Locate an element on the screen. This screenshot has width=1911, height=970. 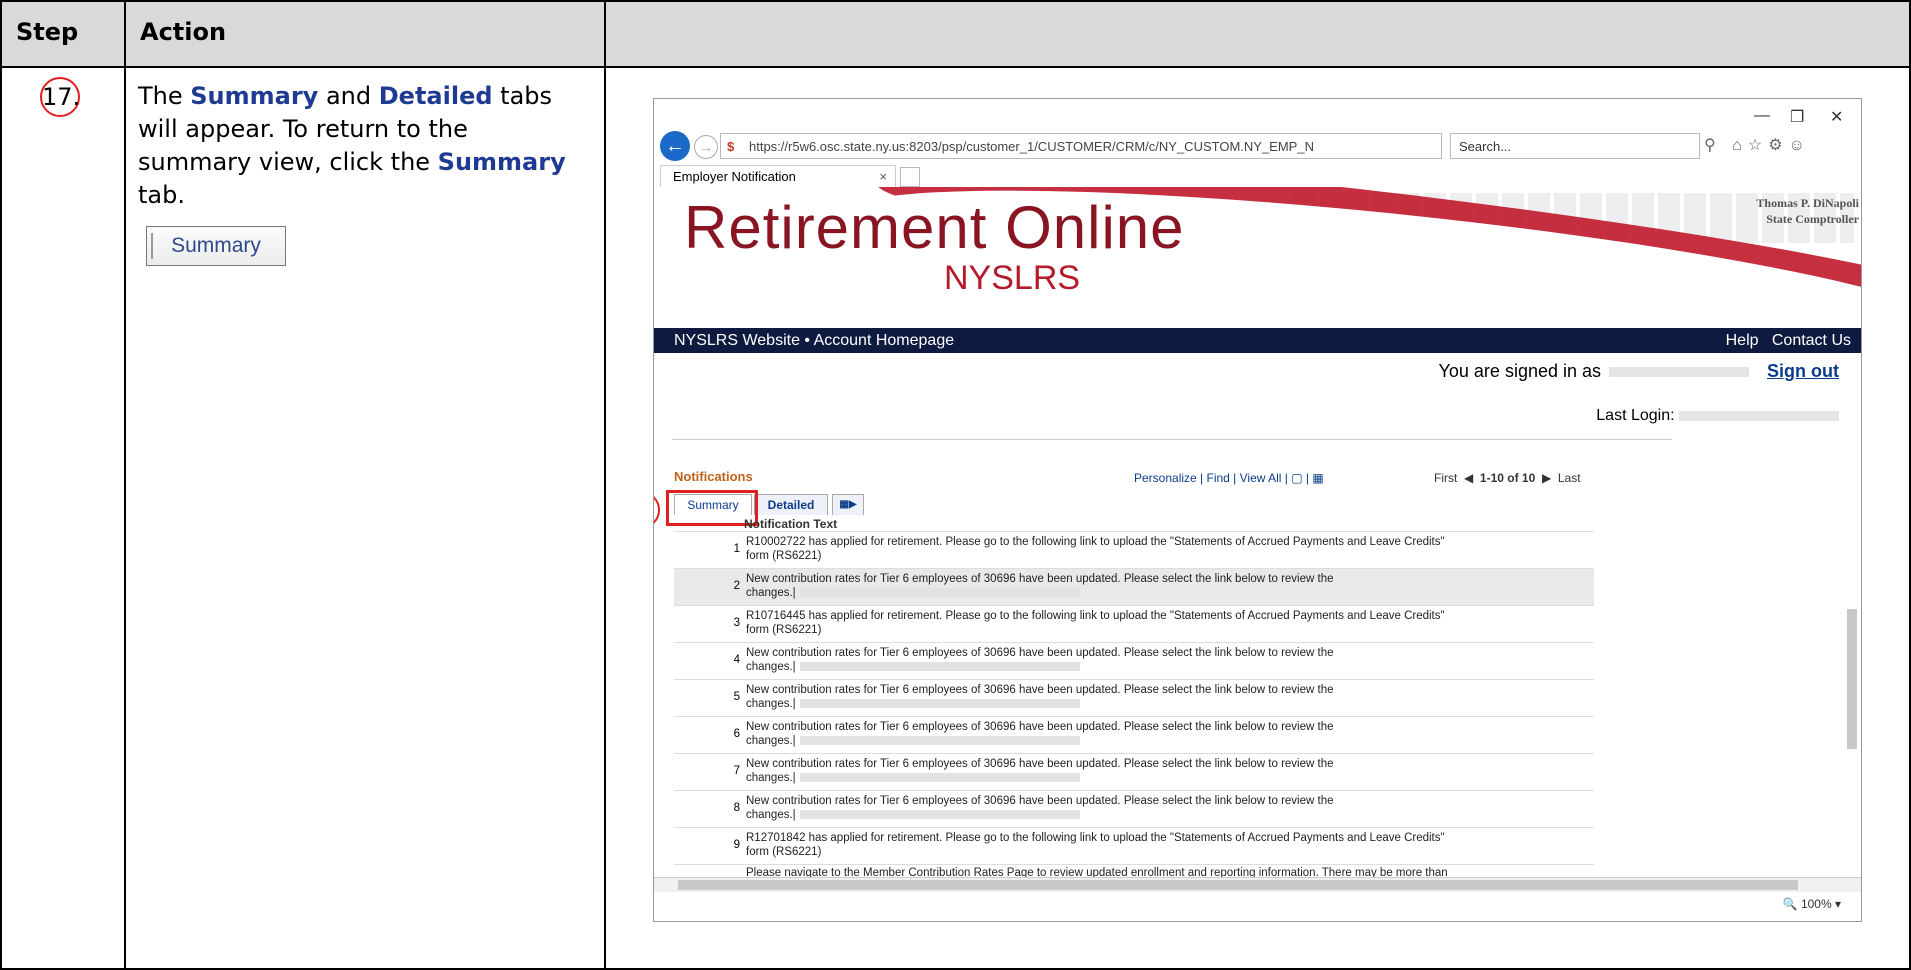
summary-tab-illustration: Summary is located at coordinates (216, 246).